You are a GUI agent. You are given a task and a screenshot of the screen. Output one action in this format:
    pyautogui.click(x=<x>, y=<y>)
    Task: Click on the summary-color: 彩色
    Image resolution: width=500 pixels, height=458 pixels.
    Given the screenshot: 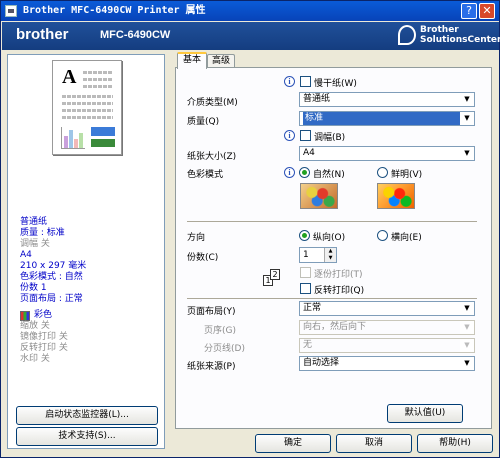 What is the action you would take?
    pyautogui.click(x=43, y=315)
    